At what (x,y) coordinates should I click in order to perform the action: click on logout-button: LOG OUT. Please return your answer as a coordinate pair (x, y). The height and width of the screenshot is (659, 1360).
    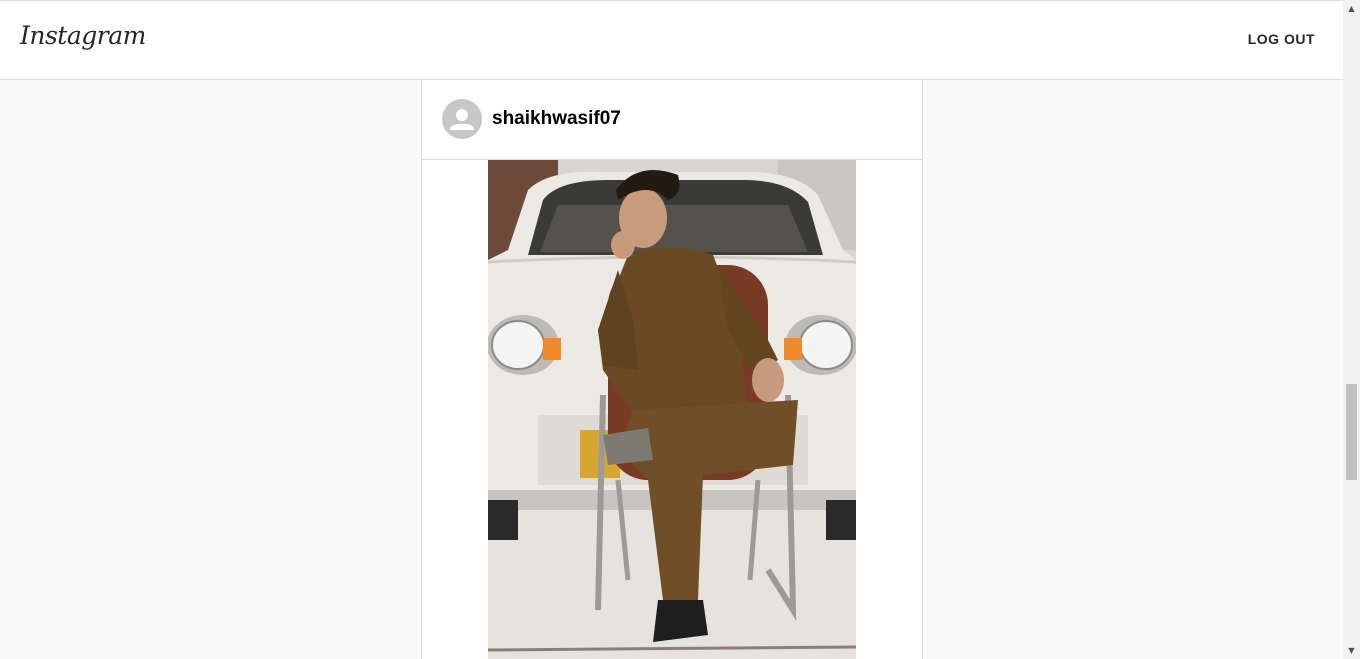
    Looking at the image, I should click on (1281, 39).